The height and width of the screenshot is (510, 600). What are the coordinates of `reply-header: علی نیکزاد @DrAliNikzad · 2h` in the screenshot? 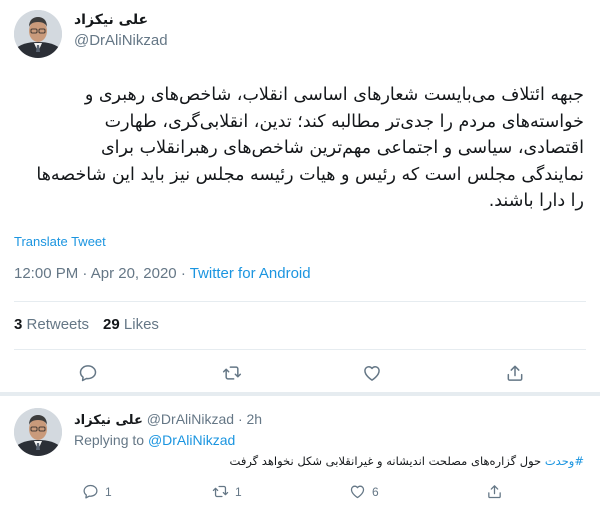 It's located at (168, 419).